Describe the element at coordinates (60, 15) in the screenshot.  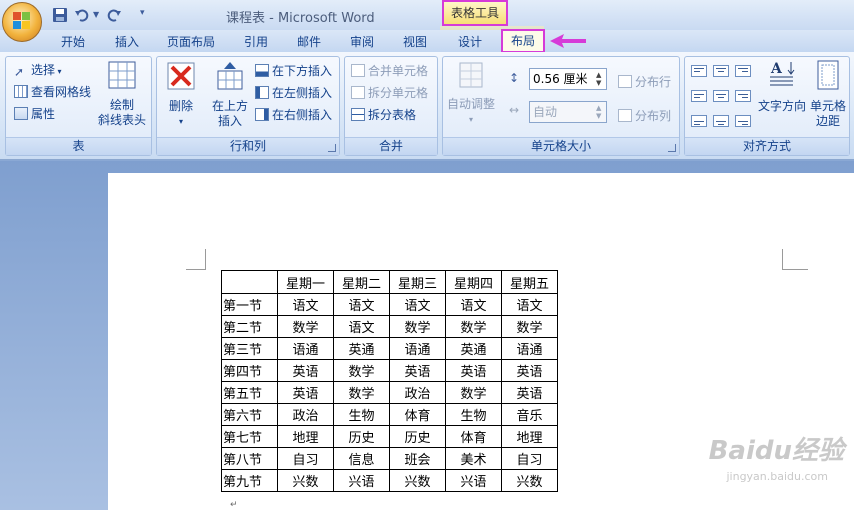
I see `save-icon` at that location.